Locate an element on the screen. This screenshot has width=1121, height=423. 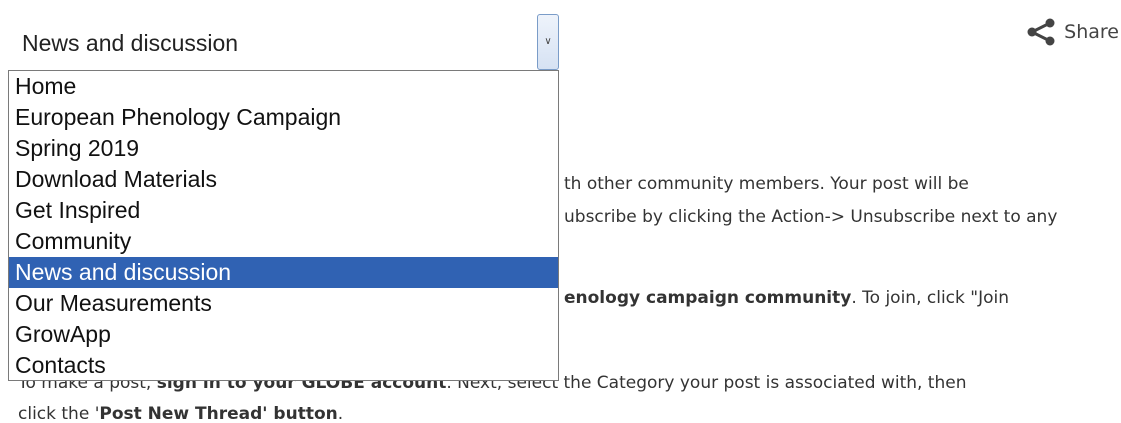
option-contacts: Contacts is located at coordinates (283, 365).